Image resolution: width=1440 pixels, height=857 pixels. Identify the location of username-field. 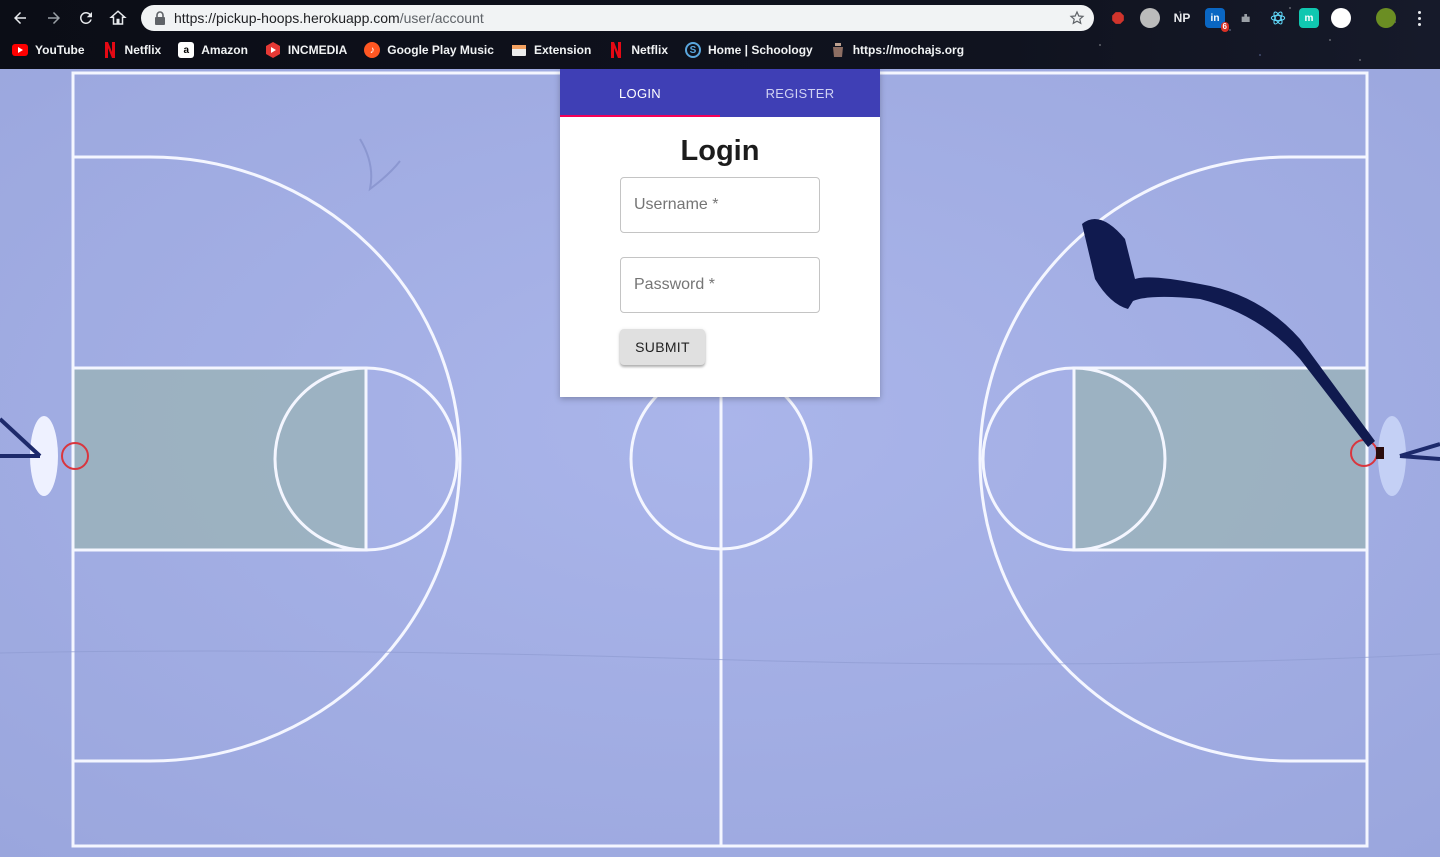
(720, 205).